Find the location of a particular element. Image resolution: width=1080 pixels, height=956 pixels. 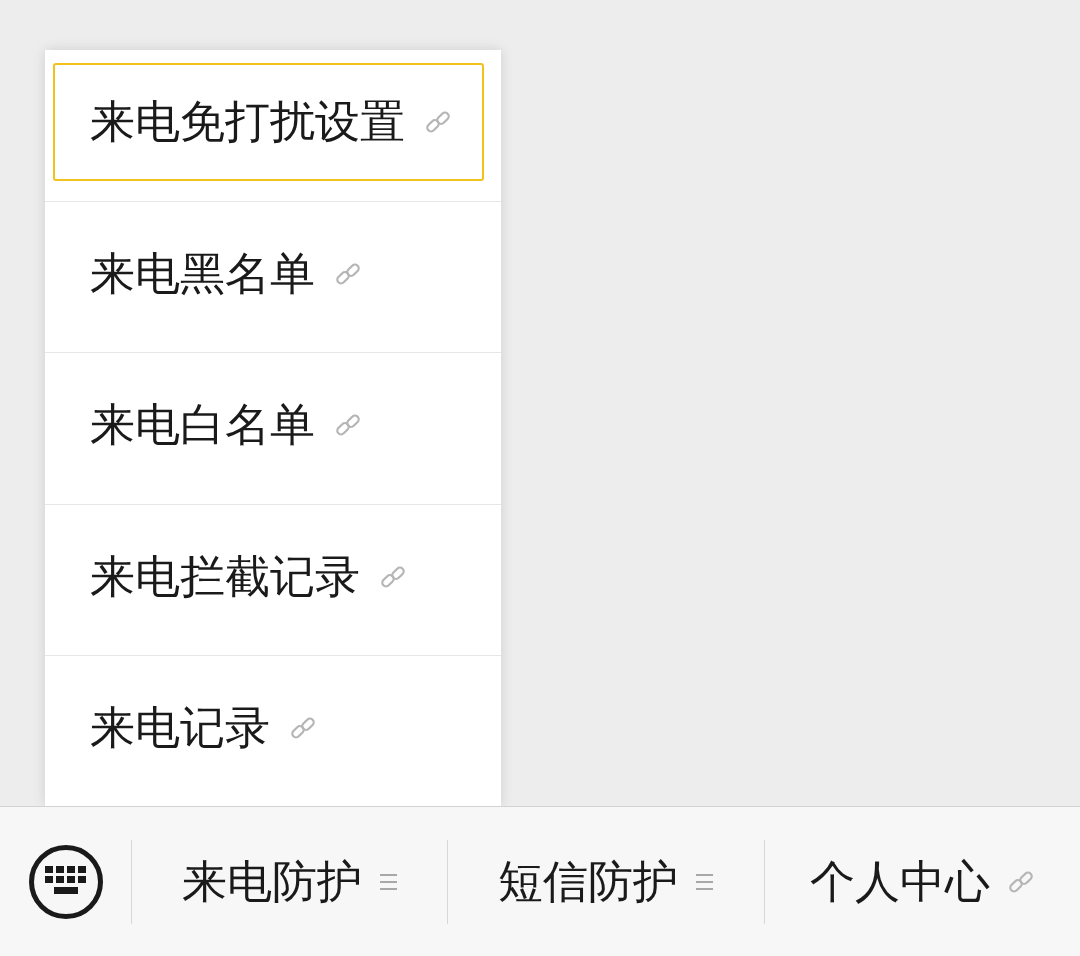

menu-item: 来电黑名单 is located at coordinates (268, 273).